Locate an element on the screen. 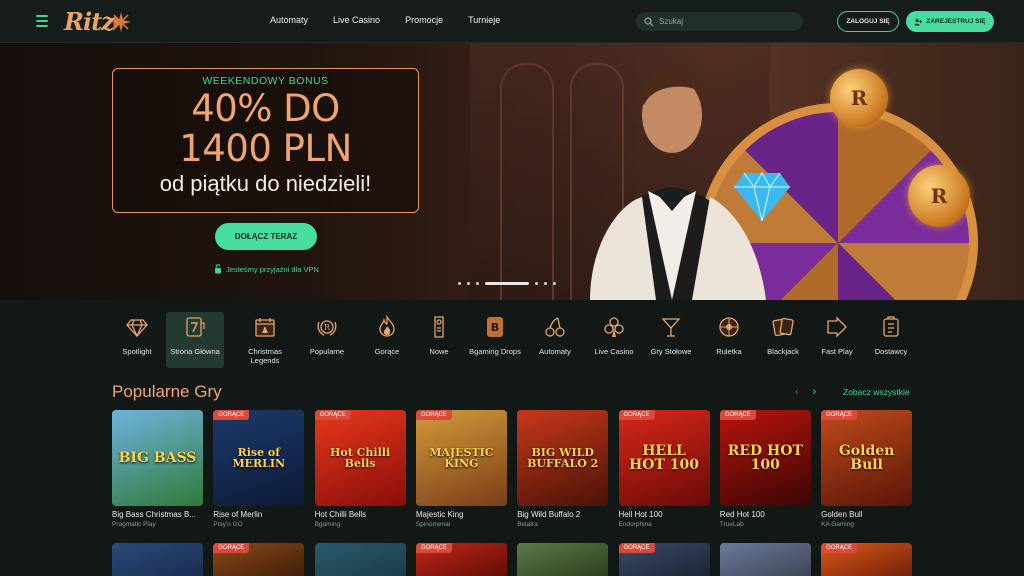  game-card: GORĄCE HELL HOT 100 Hell Hot 100 Endorphina is located at coordinates (664, 469).